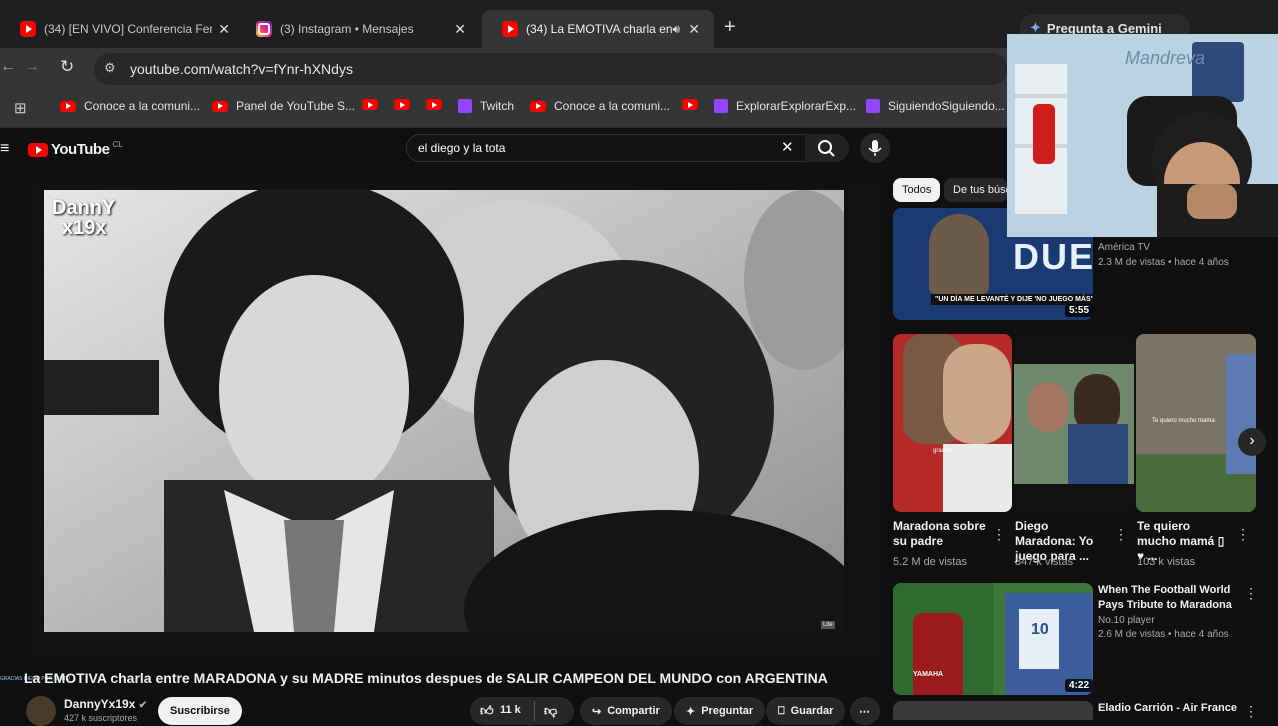 This screenshot has height=726, width=1278. I want to click on search-icon, so click(826, 148).